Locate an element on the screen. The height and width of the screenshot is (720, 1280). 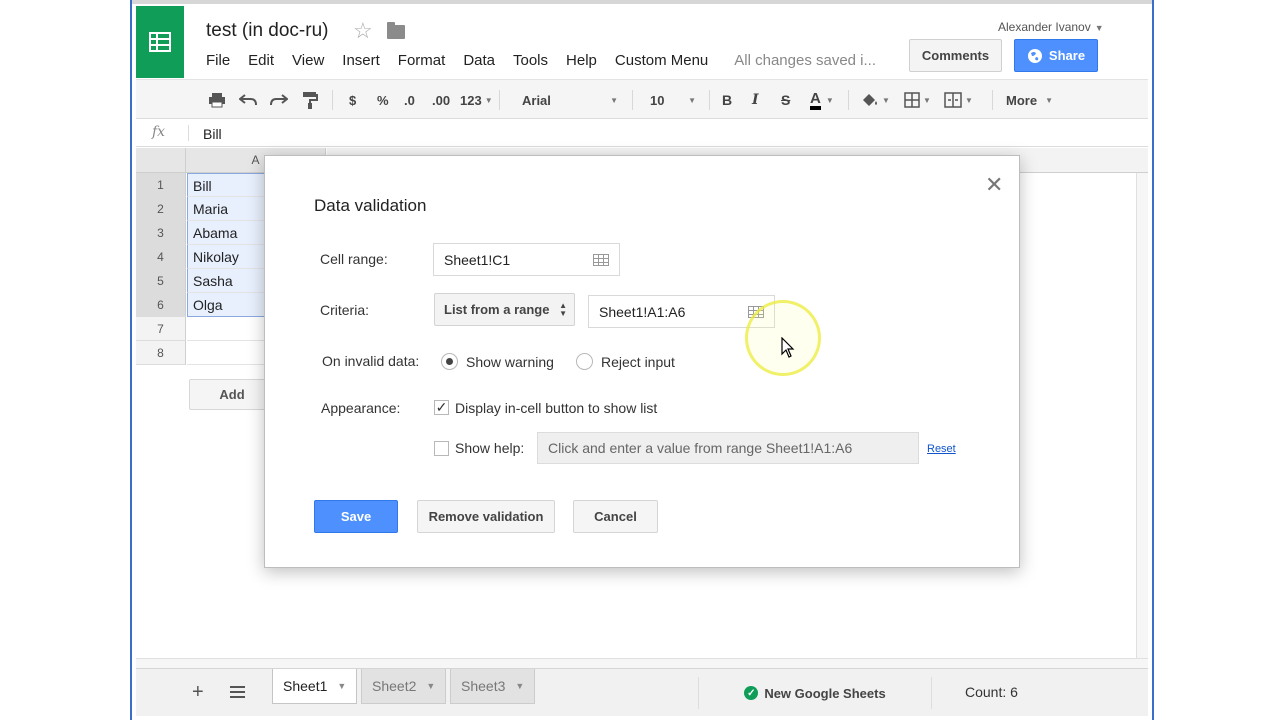
row-header: 2 is located at coordinates (161, 209).